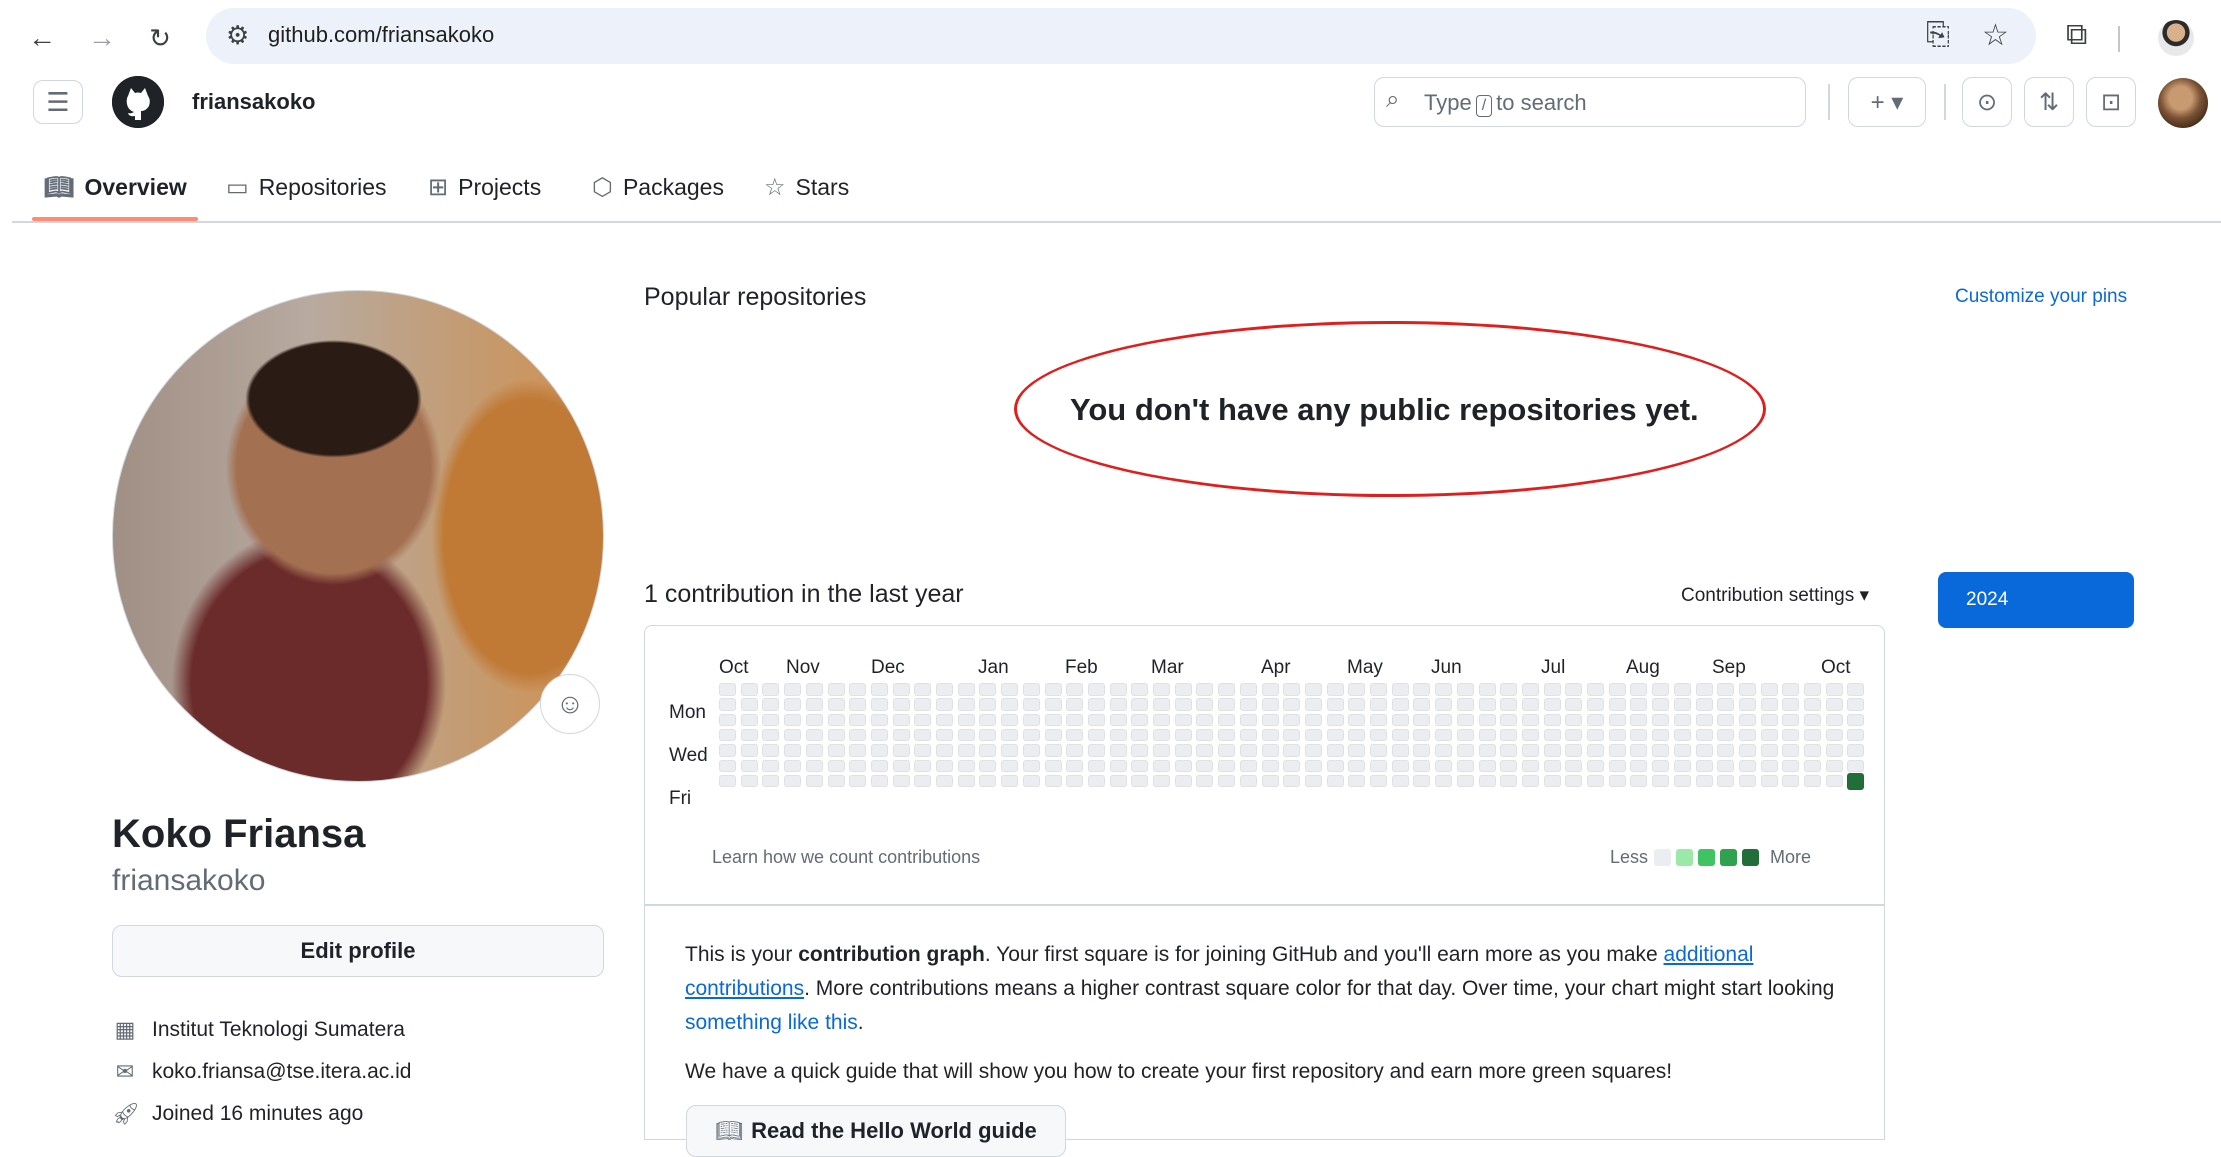 The image size is (2221, 1157). I want to click on site-settings-icon: ⚙, so click(237, 35).